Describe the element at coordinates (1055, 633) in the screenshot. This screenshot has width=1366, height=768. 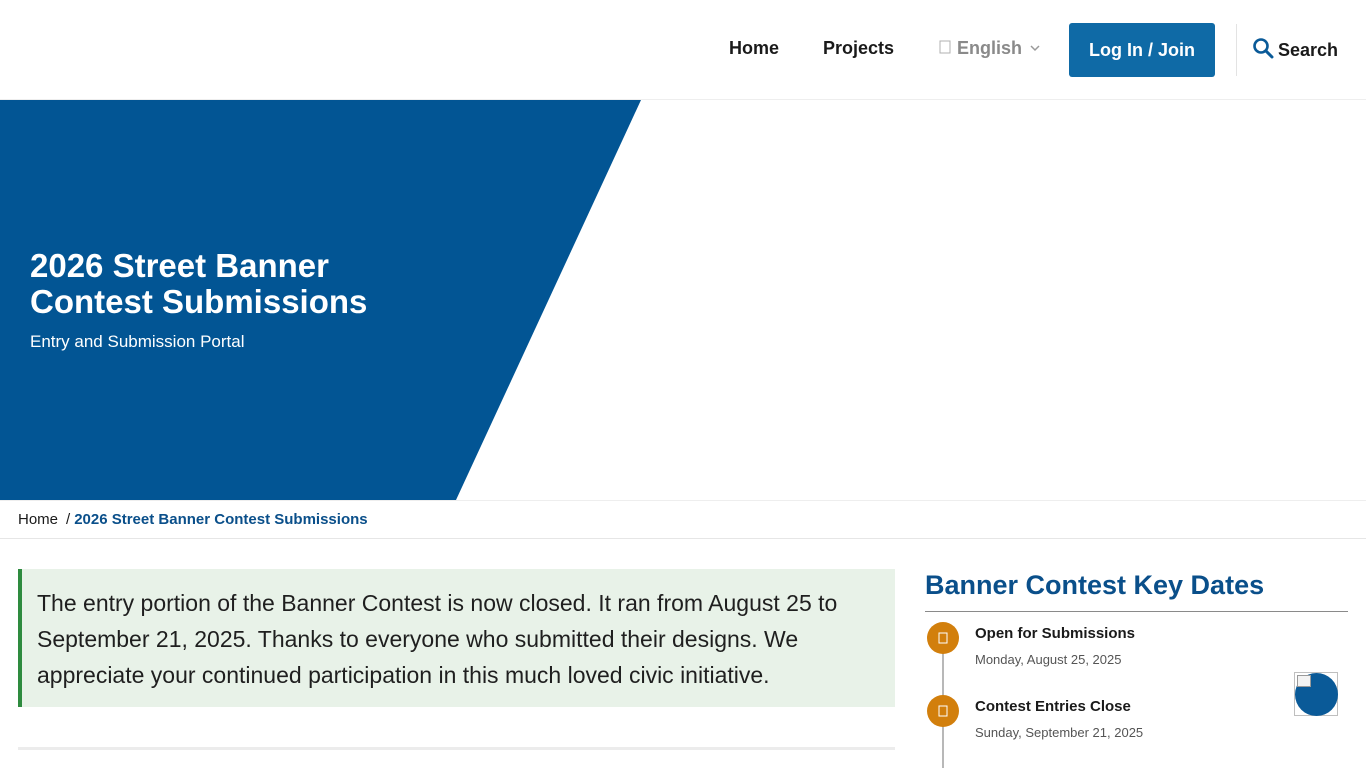
I see `key-date-title: Open for Submissions` at that location.